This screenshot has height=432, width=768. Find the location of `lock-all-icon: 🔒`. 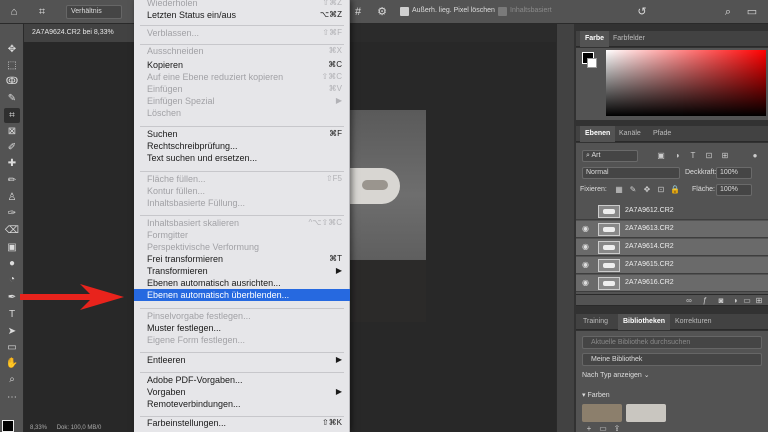

lock-all-icon: 🔒 is located at coordinates (675, 190).